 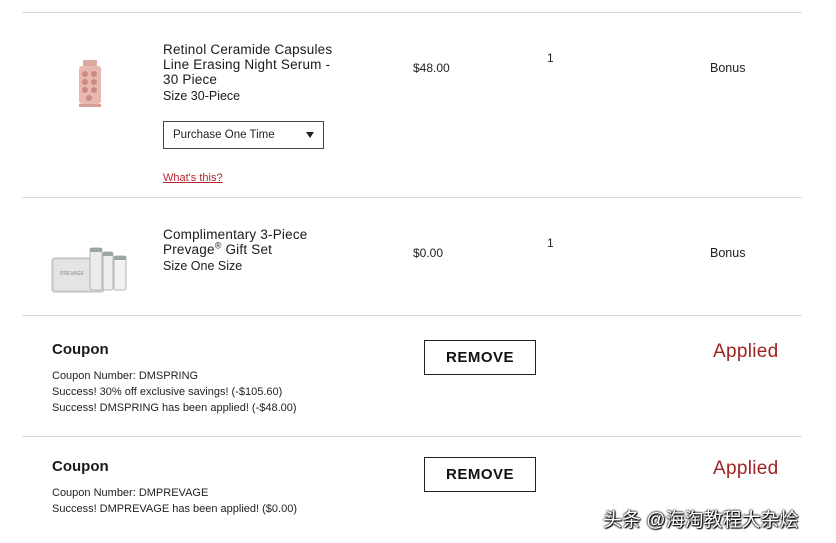 I want to click on item-size: Size 30-Piece, so click(x=202, y=96).